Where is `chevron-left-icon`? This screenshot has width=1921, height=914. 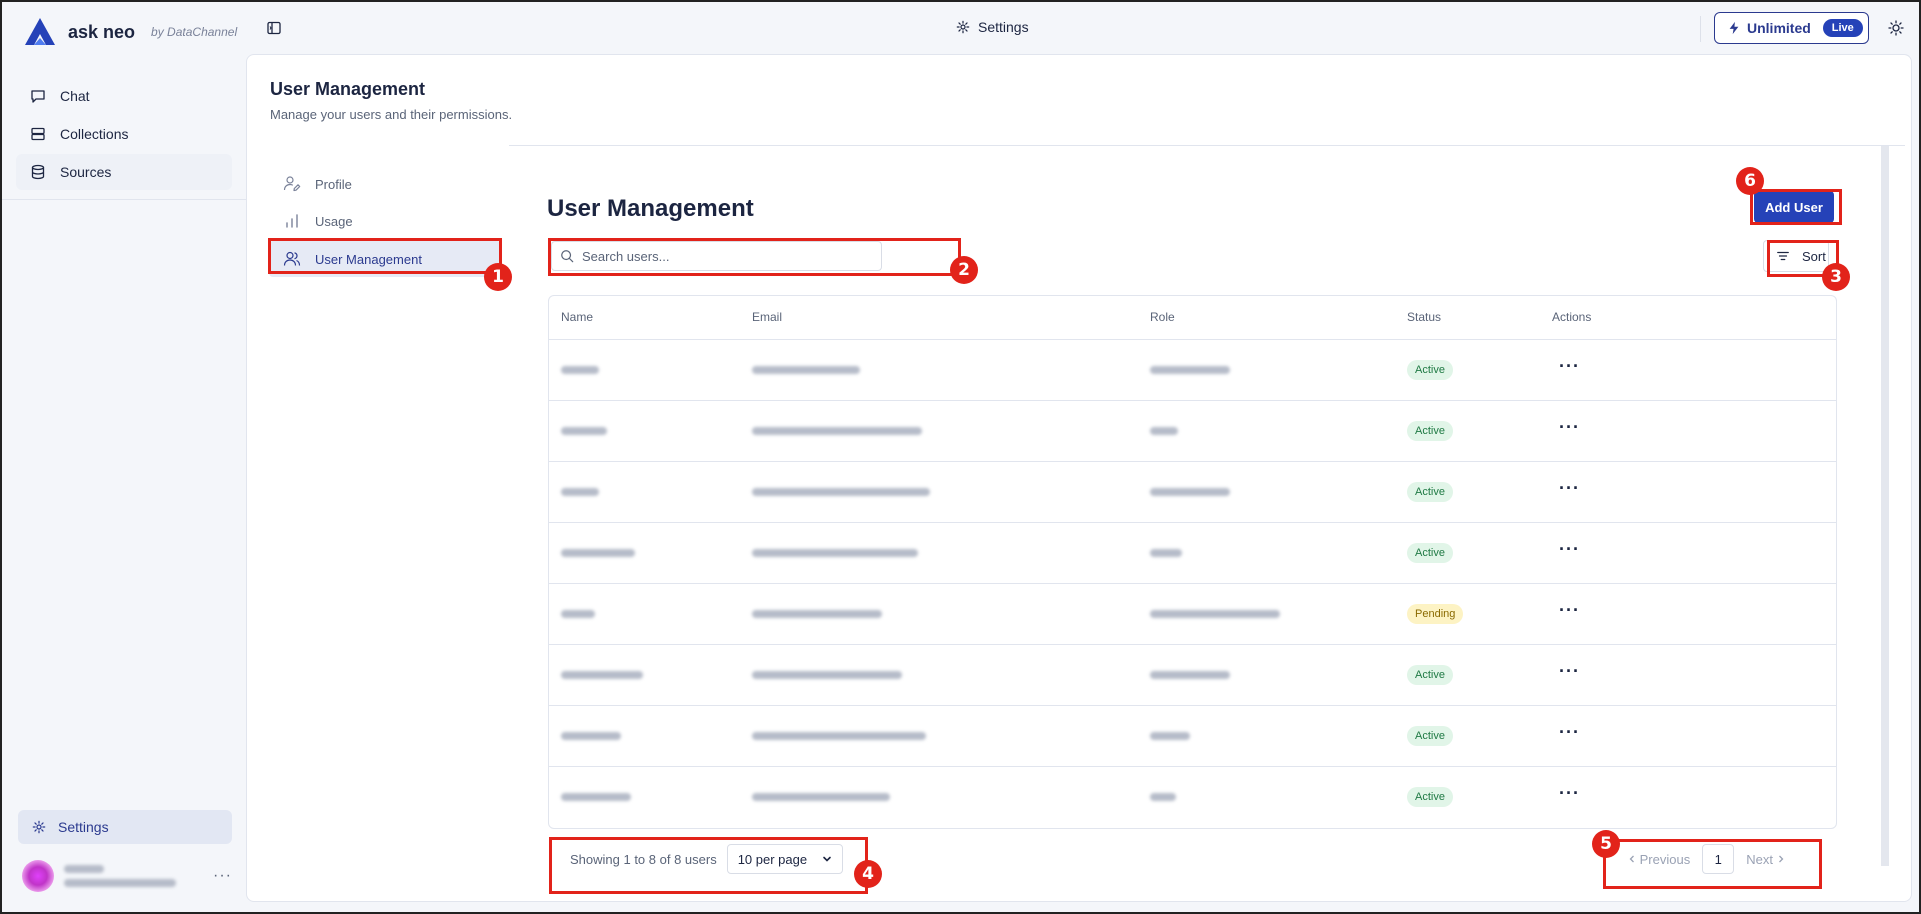 chevron-left-icon is located at coordinates (1631, 858).